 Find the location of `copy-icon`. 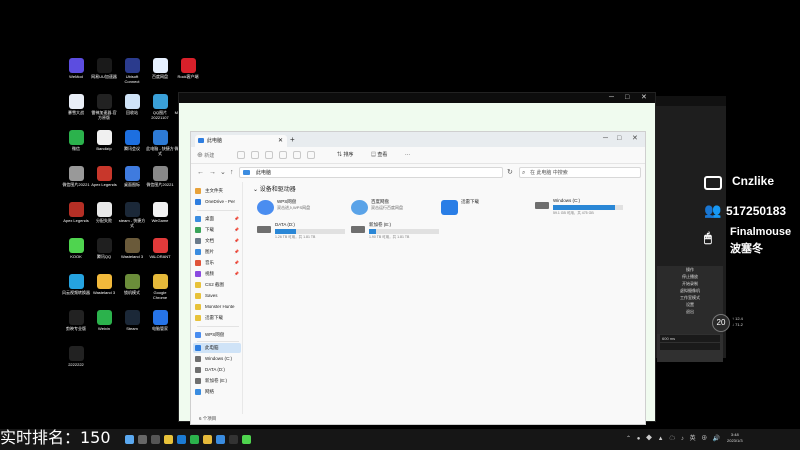

copy-icon is located at coordinates (255, 155).